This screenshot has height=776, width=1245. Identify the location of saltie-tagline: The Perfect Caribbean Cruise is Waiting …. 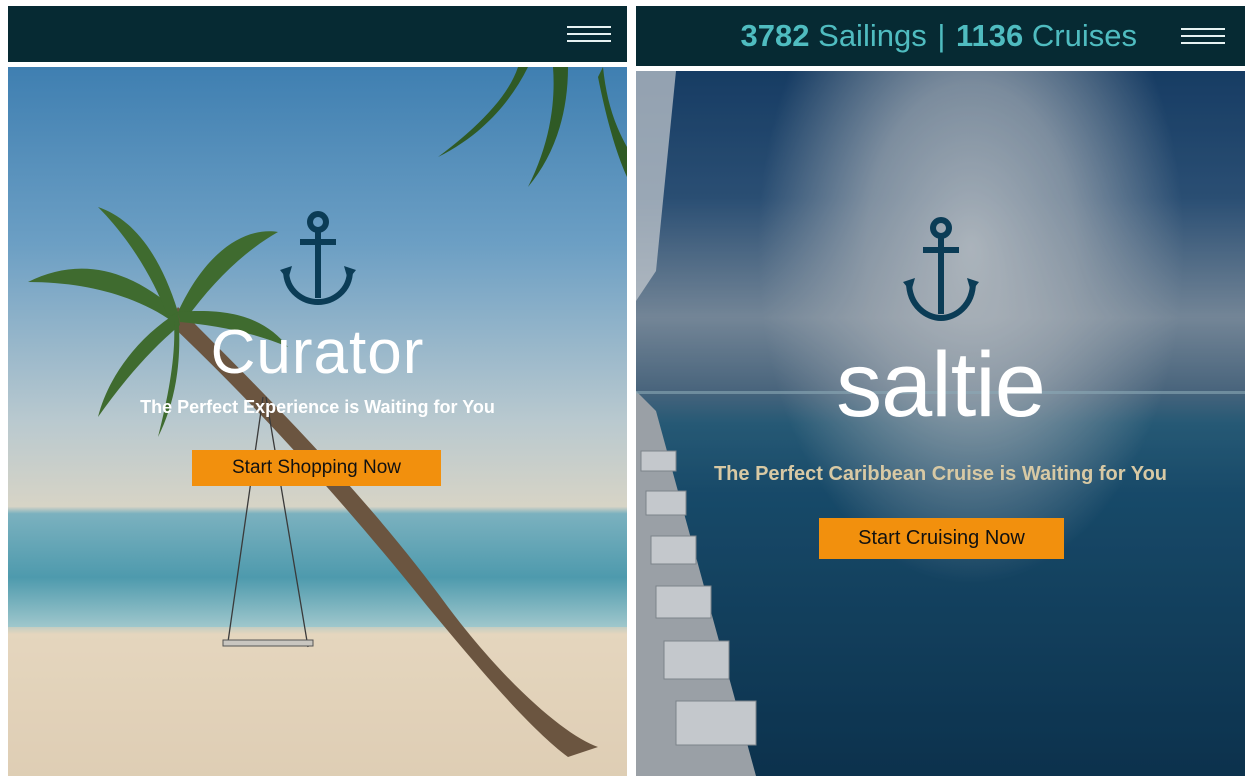
(940, 474).